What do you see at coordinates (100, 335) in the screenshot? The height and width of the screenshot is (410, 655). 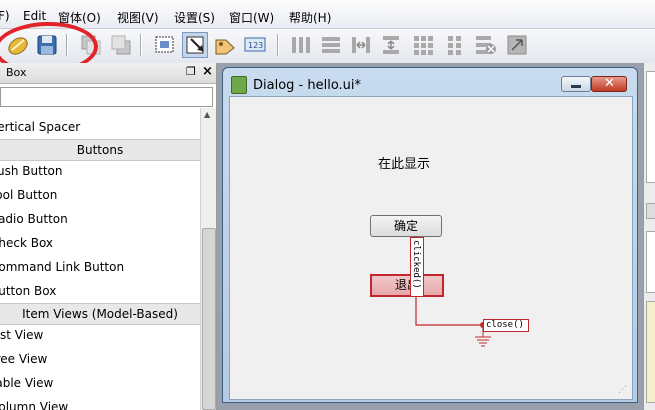 I see `list-item: List View` at bounding box center [100, 335].